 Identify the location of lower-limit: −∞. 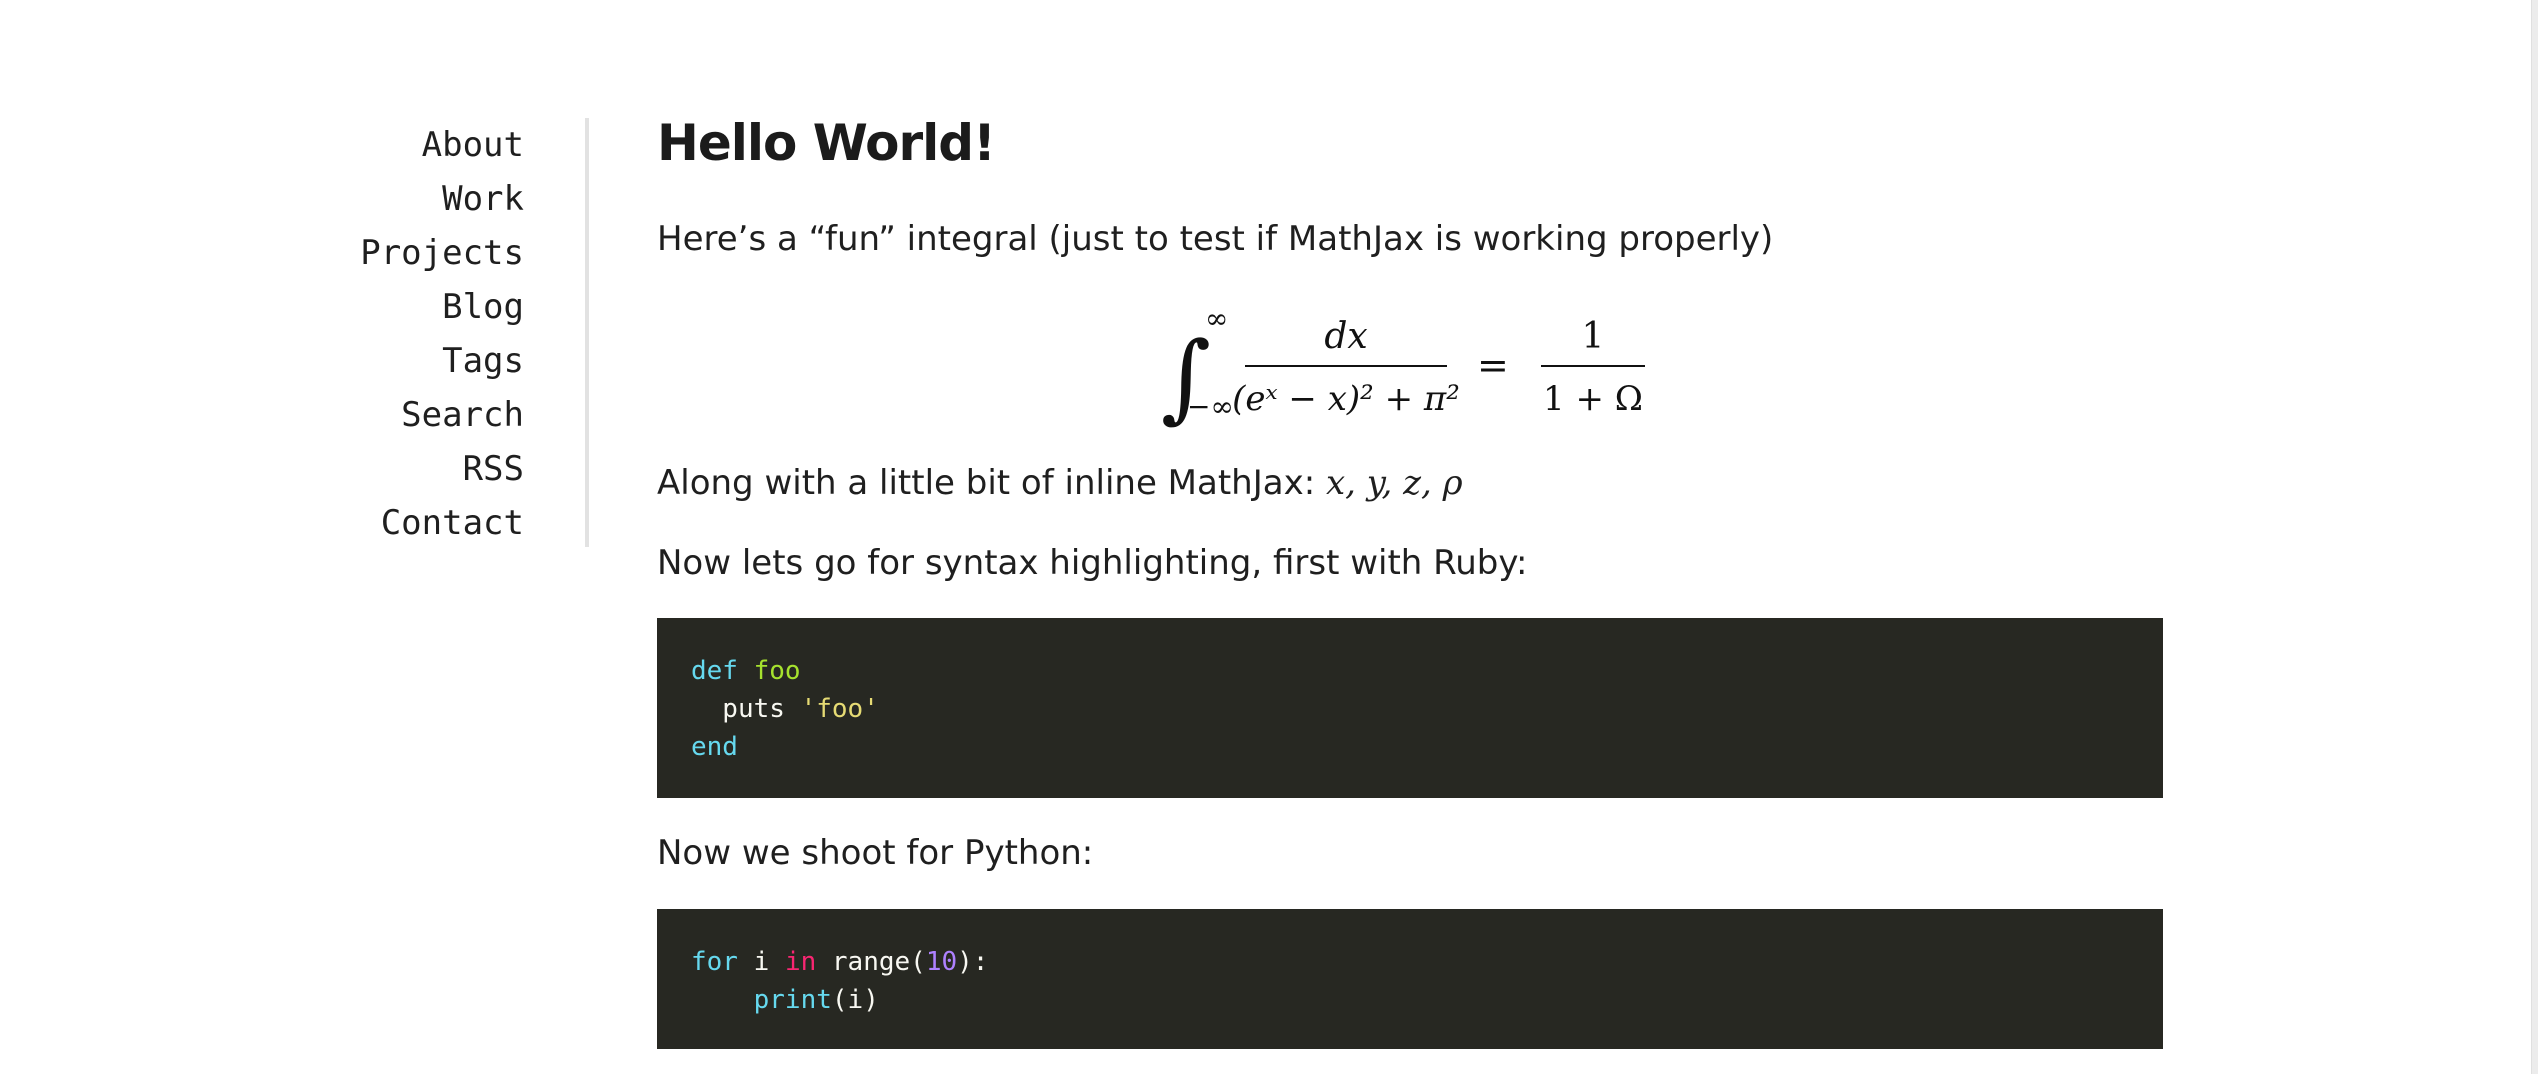
(1210, 406).